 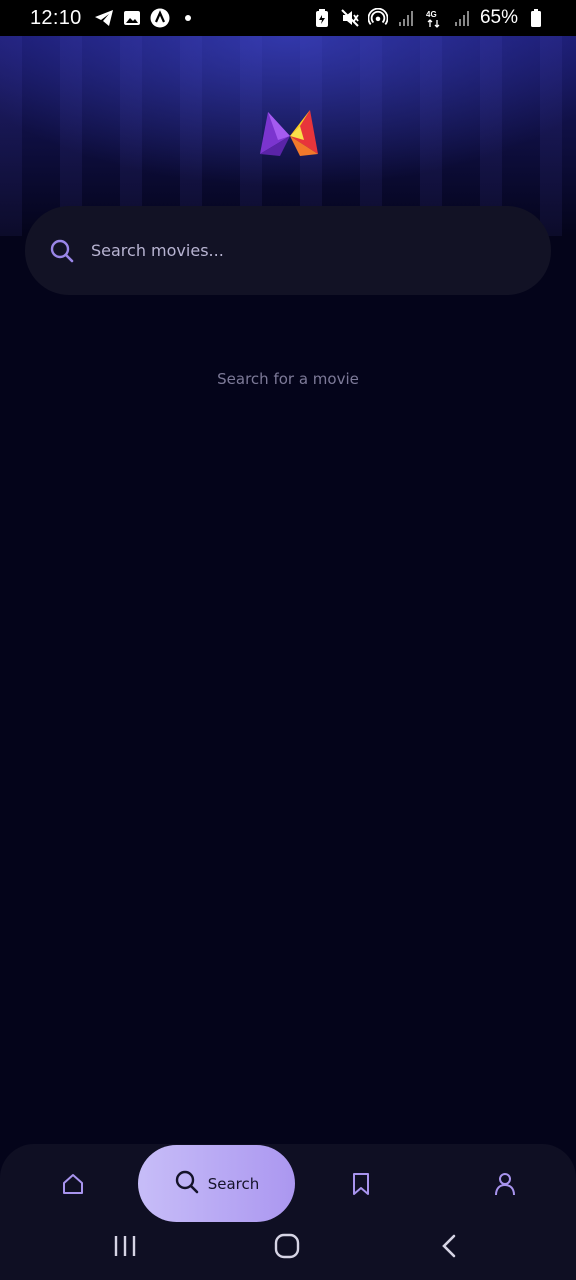 I want to click on home-icon, so click(x=73, y=1186).